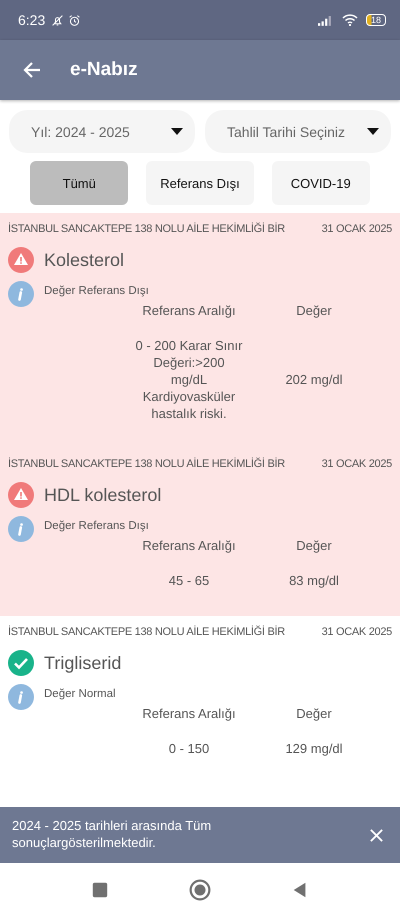 Image resolution: width=400 pixels, height=916 pixels. Describe the element at coordinates (314, 749) in the screenshot. I see `result-value: 129 mg/dl` at that location.